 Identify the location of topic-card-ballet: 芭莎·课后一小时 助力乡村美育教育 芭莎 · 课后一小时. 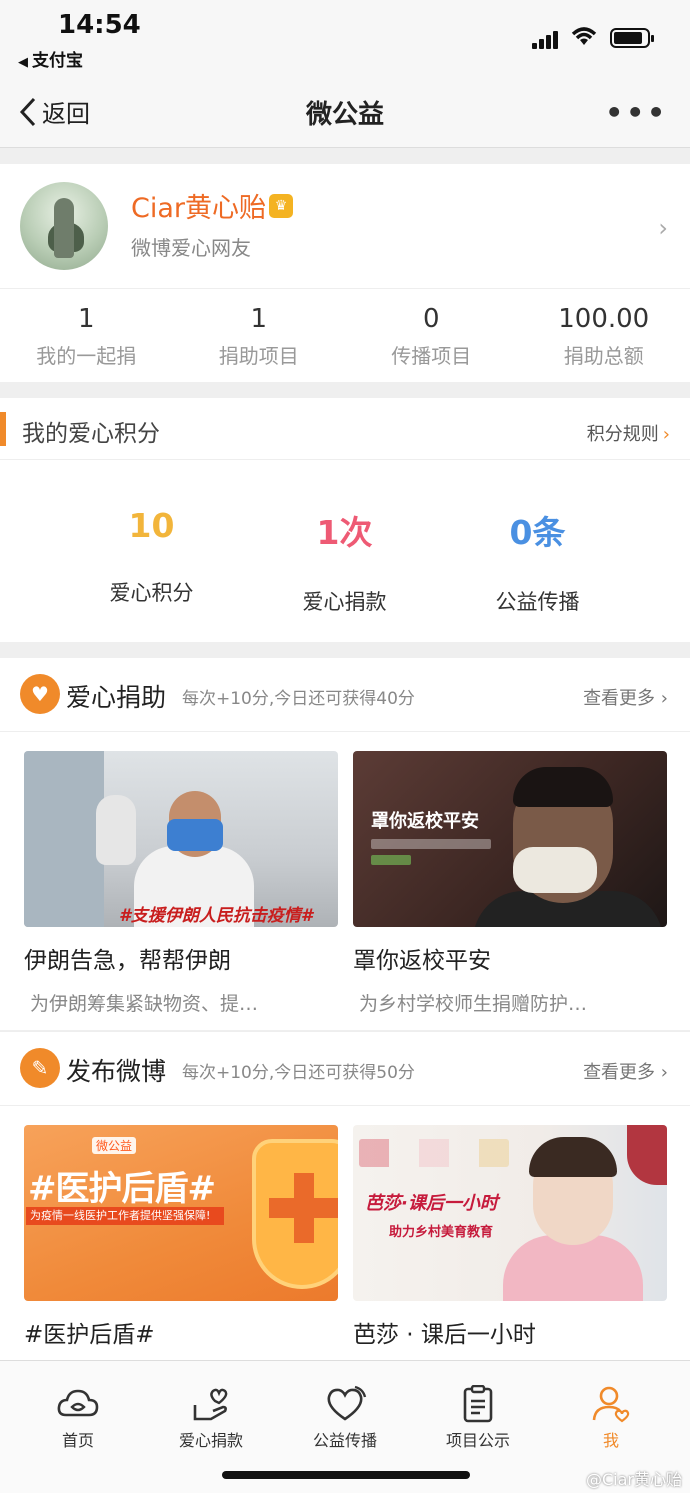
(510, 1237).